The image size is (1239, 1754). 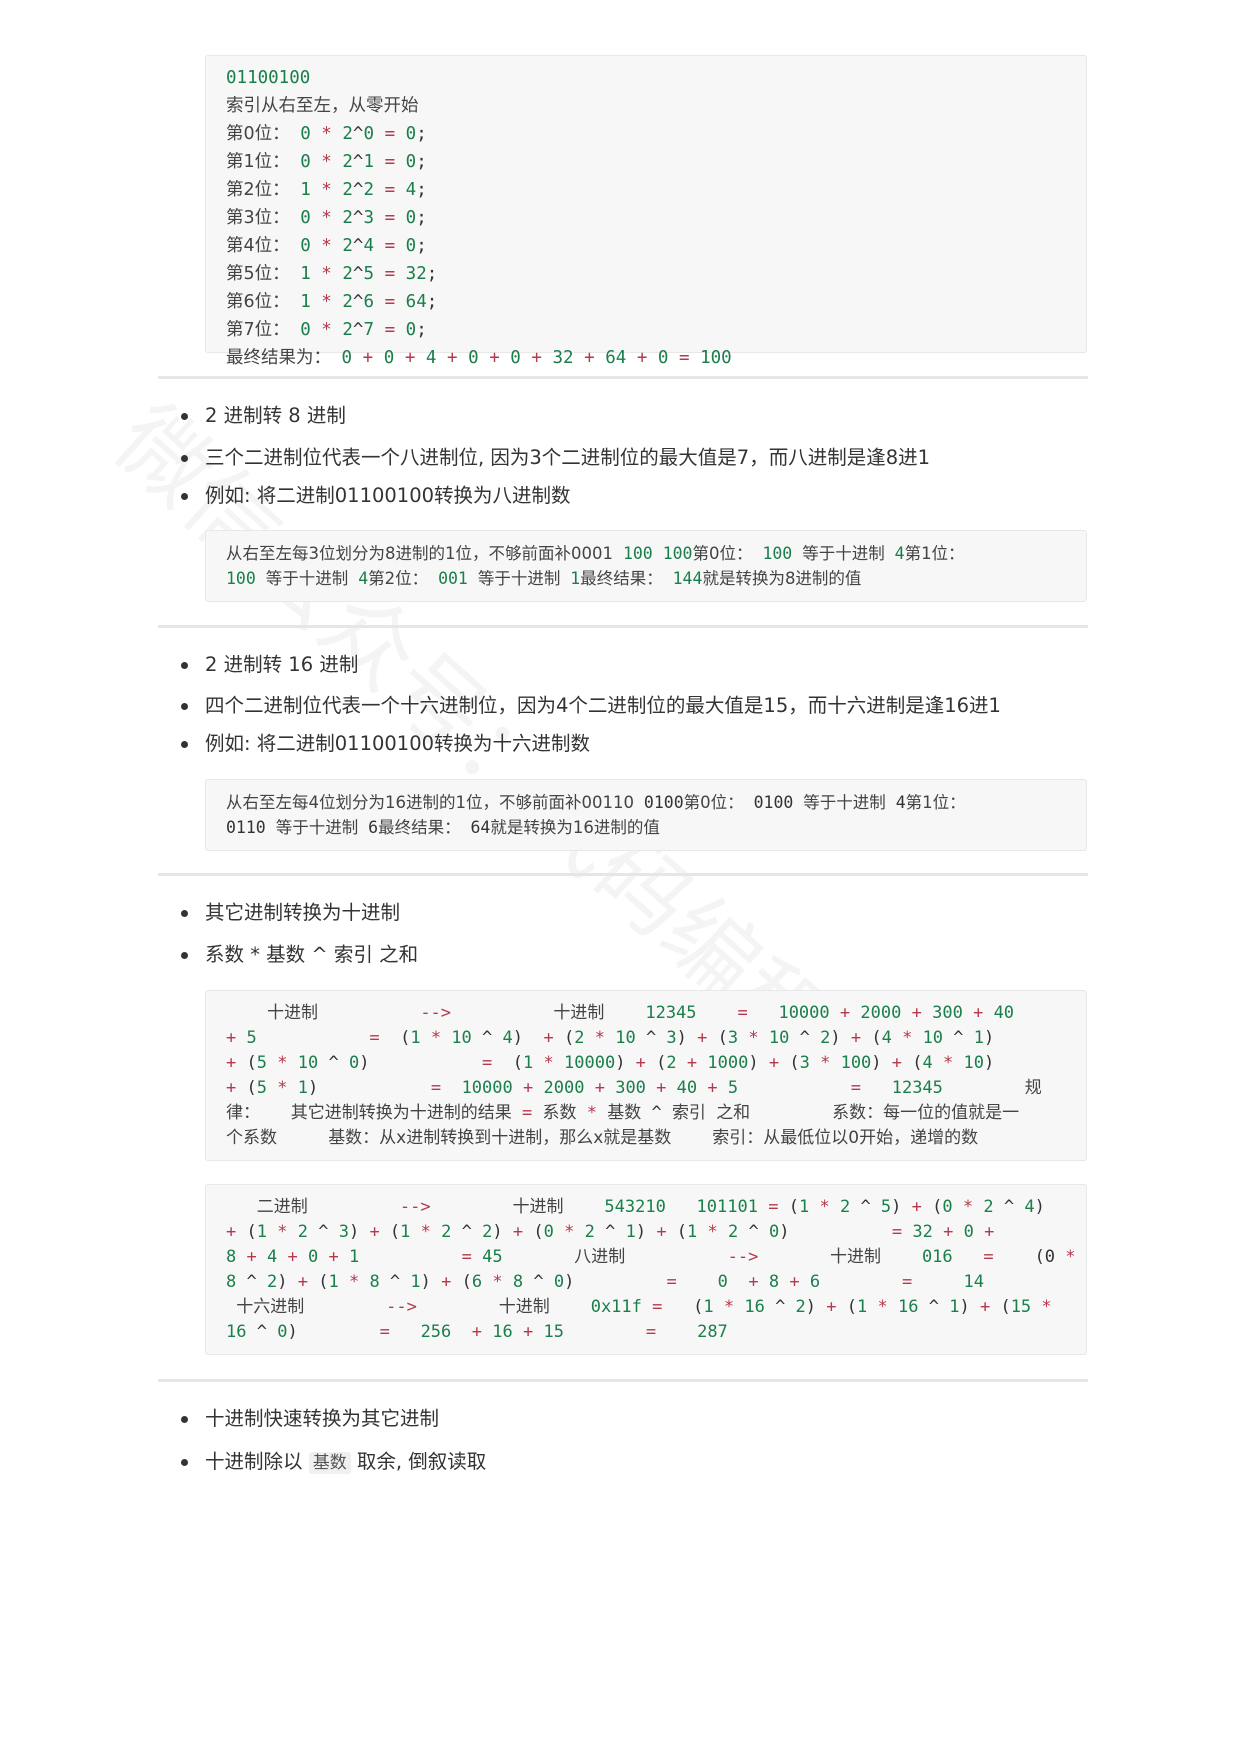 I want to click on code-token: (, so click(x=507, y=1063).